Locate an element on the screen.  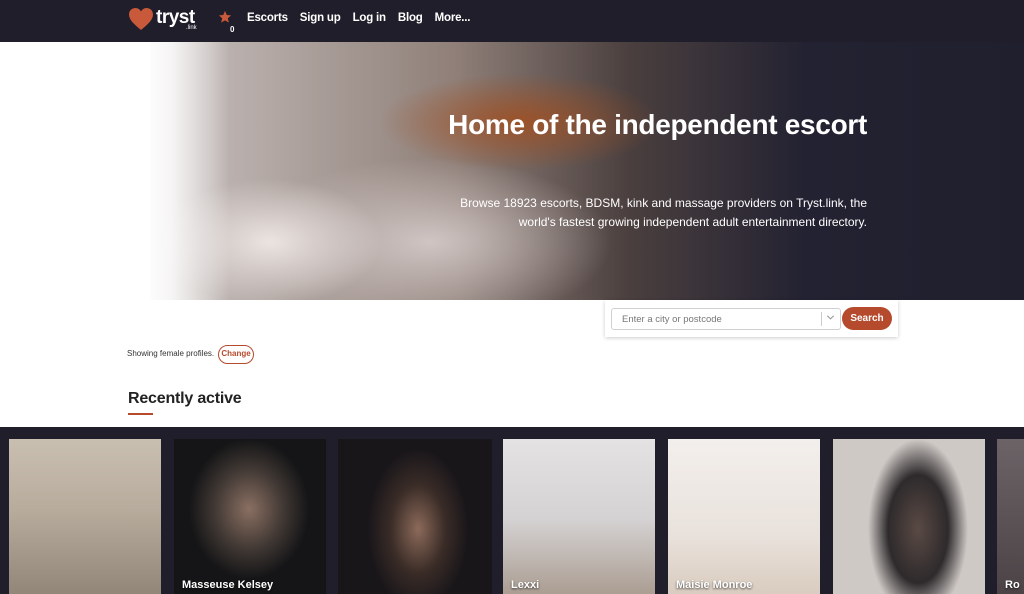
section-underline is located at coordinates (140, 414).